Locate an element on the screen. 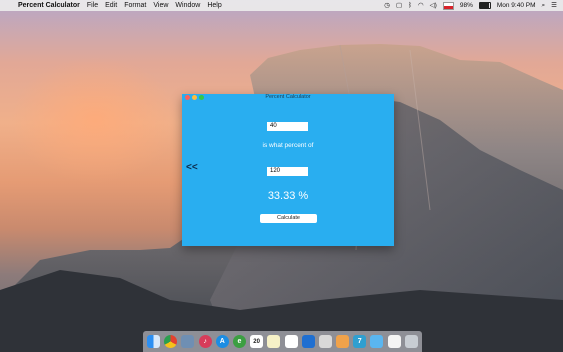  input-source-flag-icon is located at coordinates (448, 5).